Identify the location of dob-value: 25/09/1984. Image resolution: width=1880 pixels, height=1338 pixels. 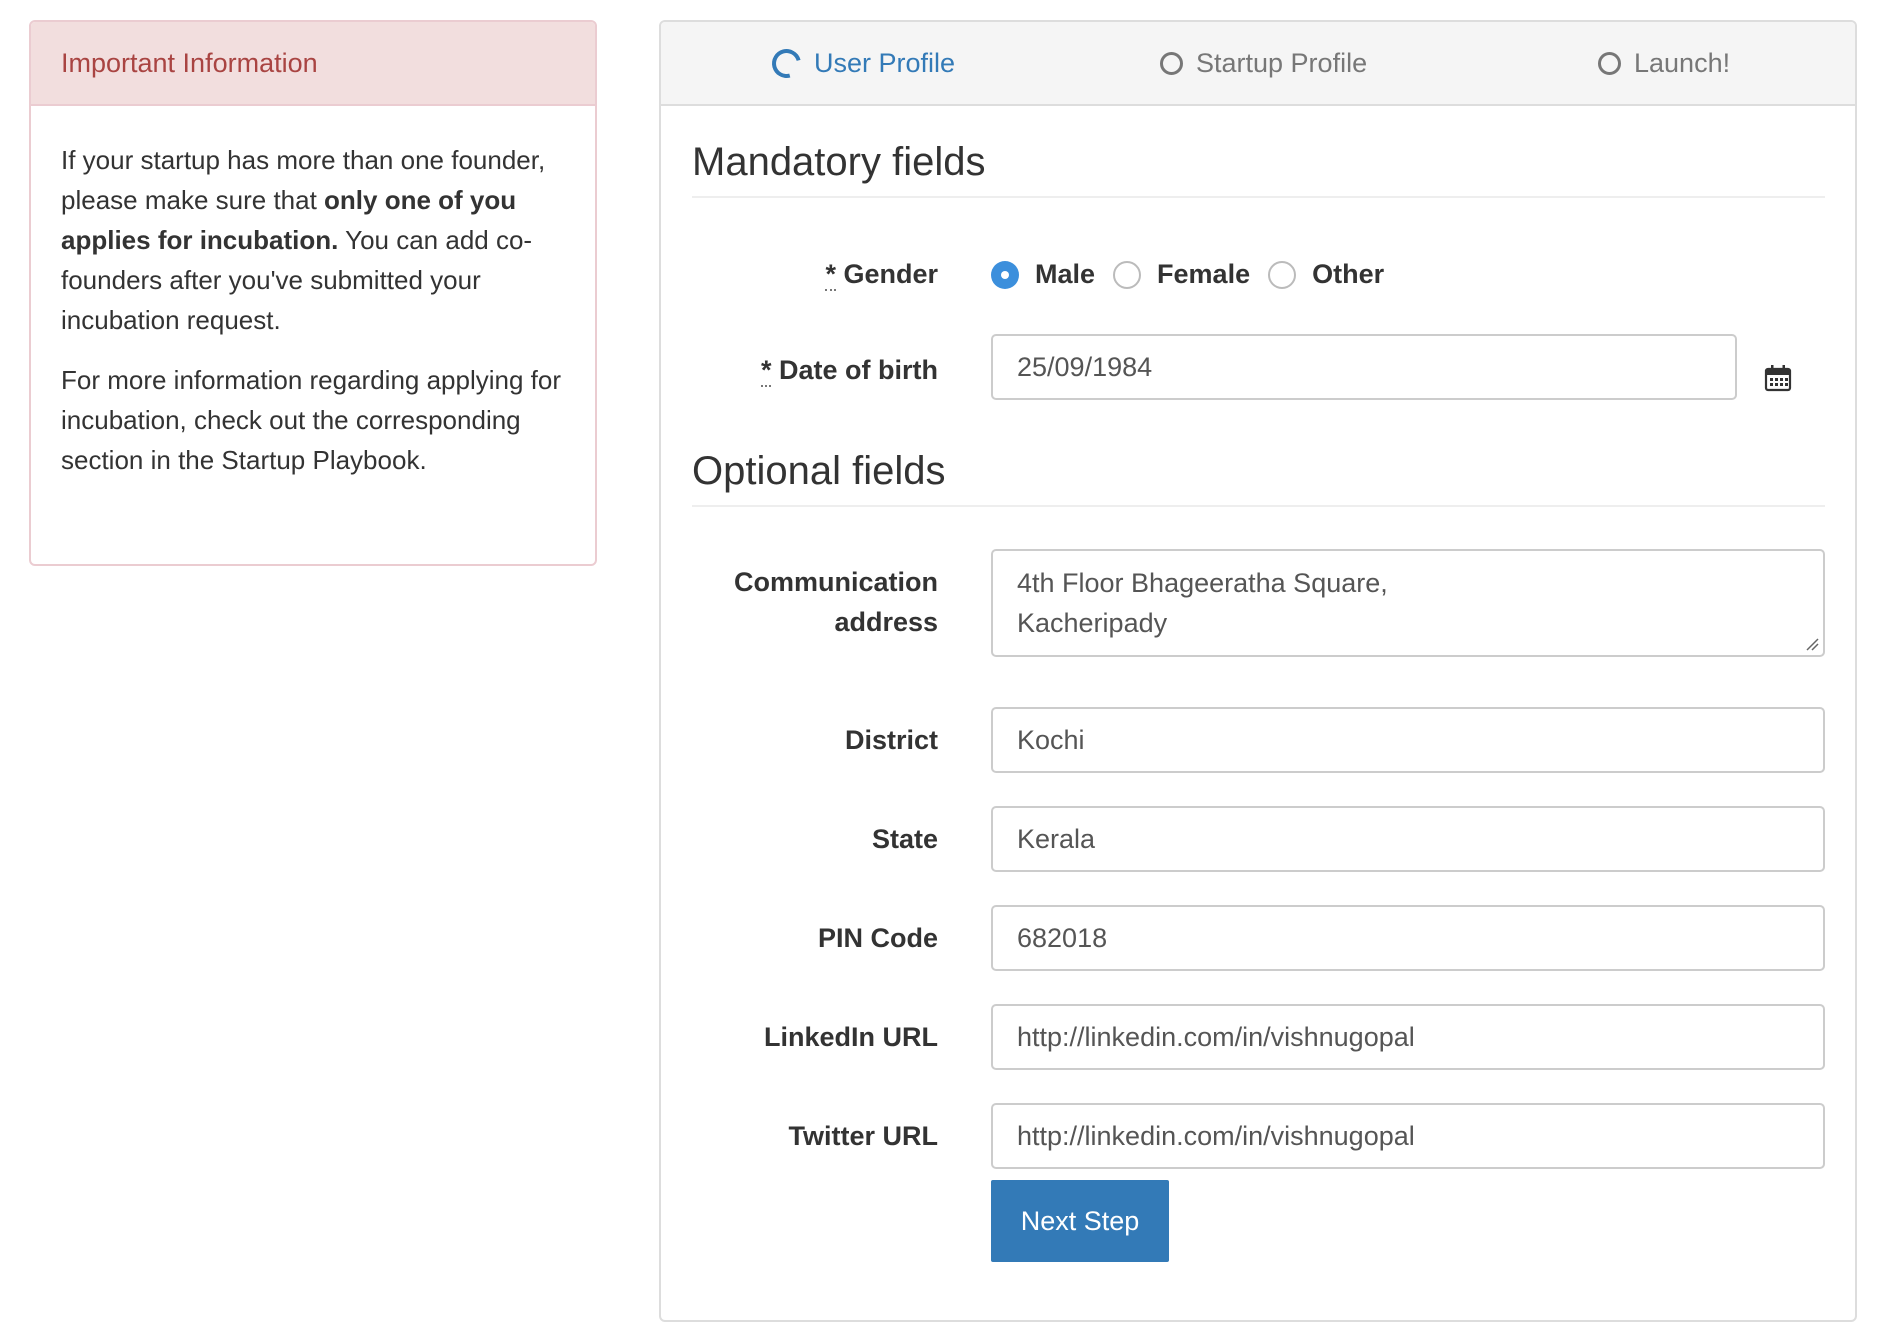
(1085, 366).